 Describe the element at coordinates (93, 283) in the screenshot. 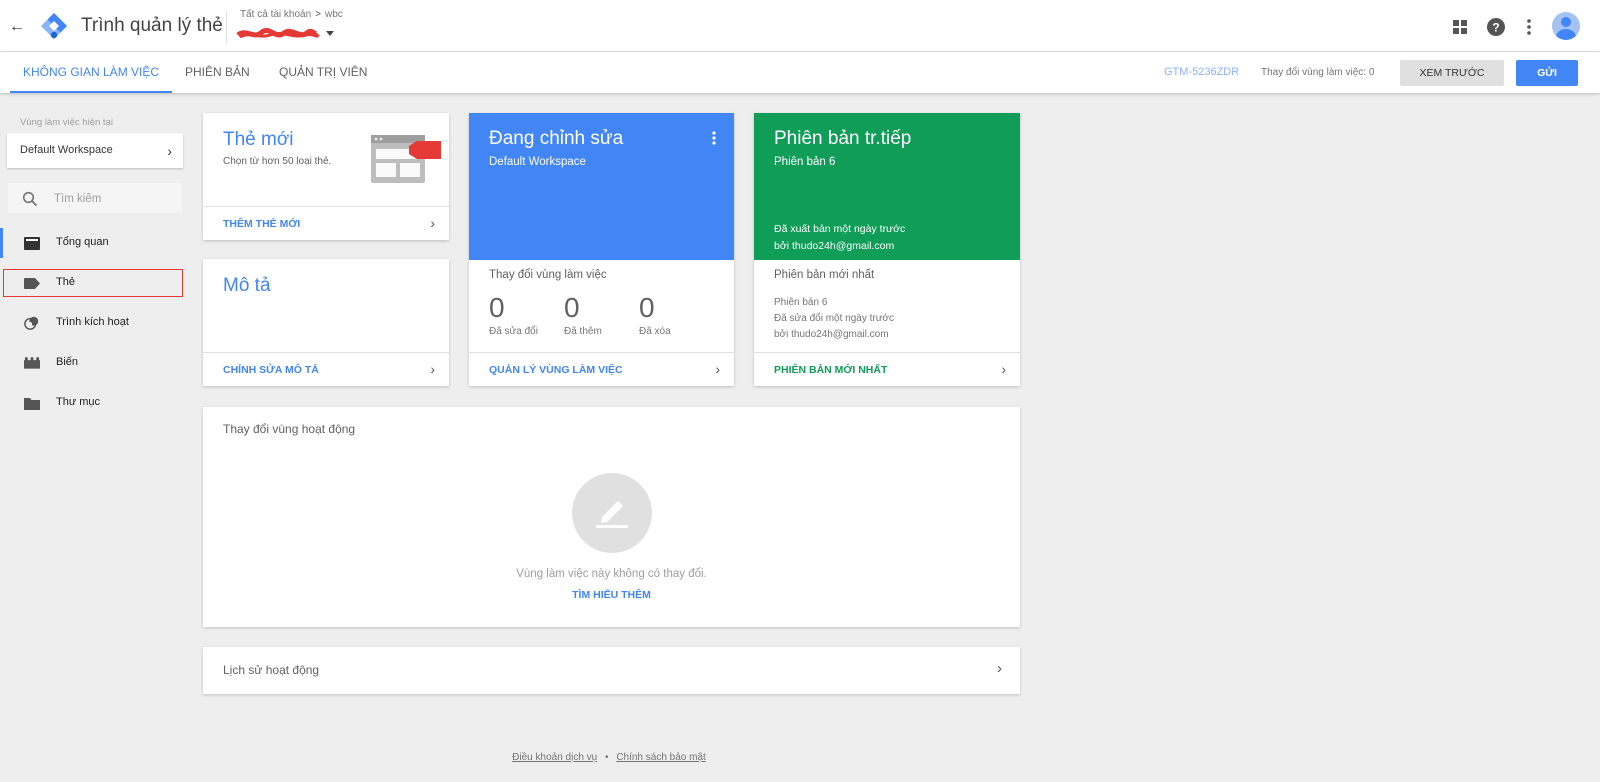

I see `sidebar-item-tags: Thẻ` at that location.